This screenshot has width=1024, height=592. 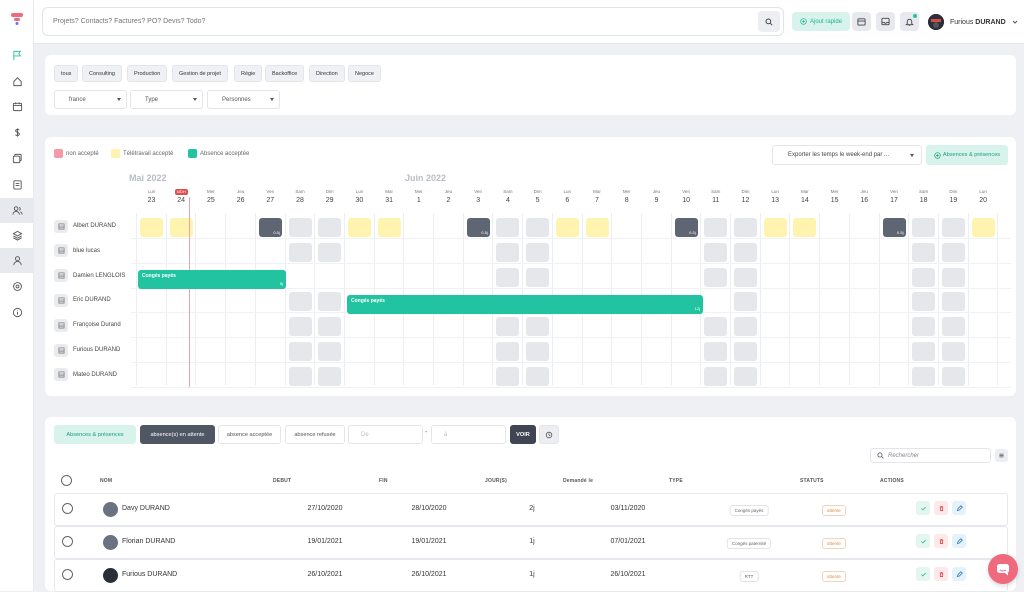 I want to click on day-header: Mar 7, so click(x=597, y=196).